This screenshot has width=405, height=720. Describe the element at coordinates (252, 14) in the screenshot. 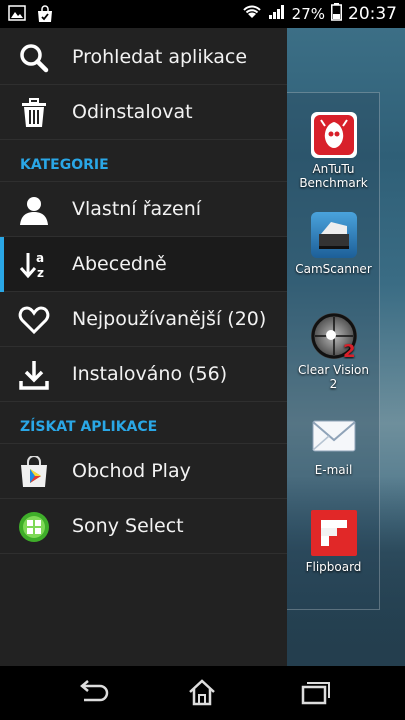

I see `wifi-icon` at that location.